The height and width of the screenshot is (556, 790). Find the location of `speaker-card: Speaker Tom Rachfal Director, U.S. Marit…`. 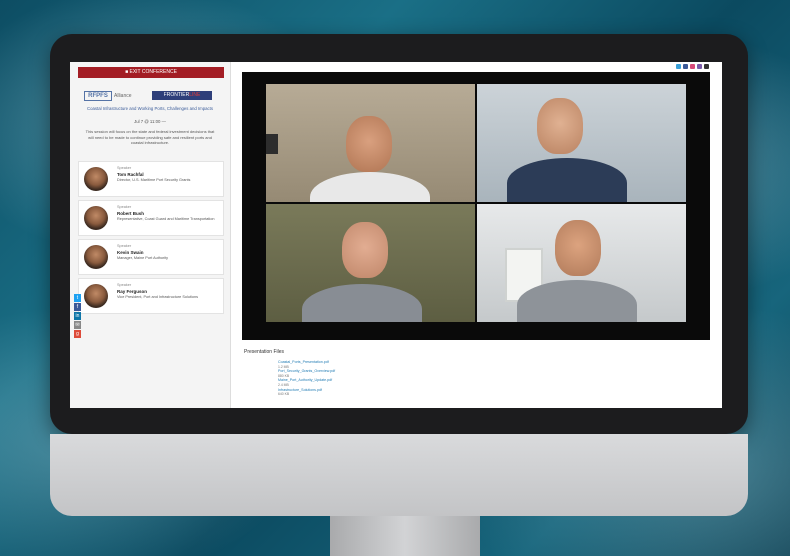

speaker-card: Speaker Tom Rachfal Director, U.S. Marit… is located at coordinates (151, 179).